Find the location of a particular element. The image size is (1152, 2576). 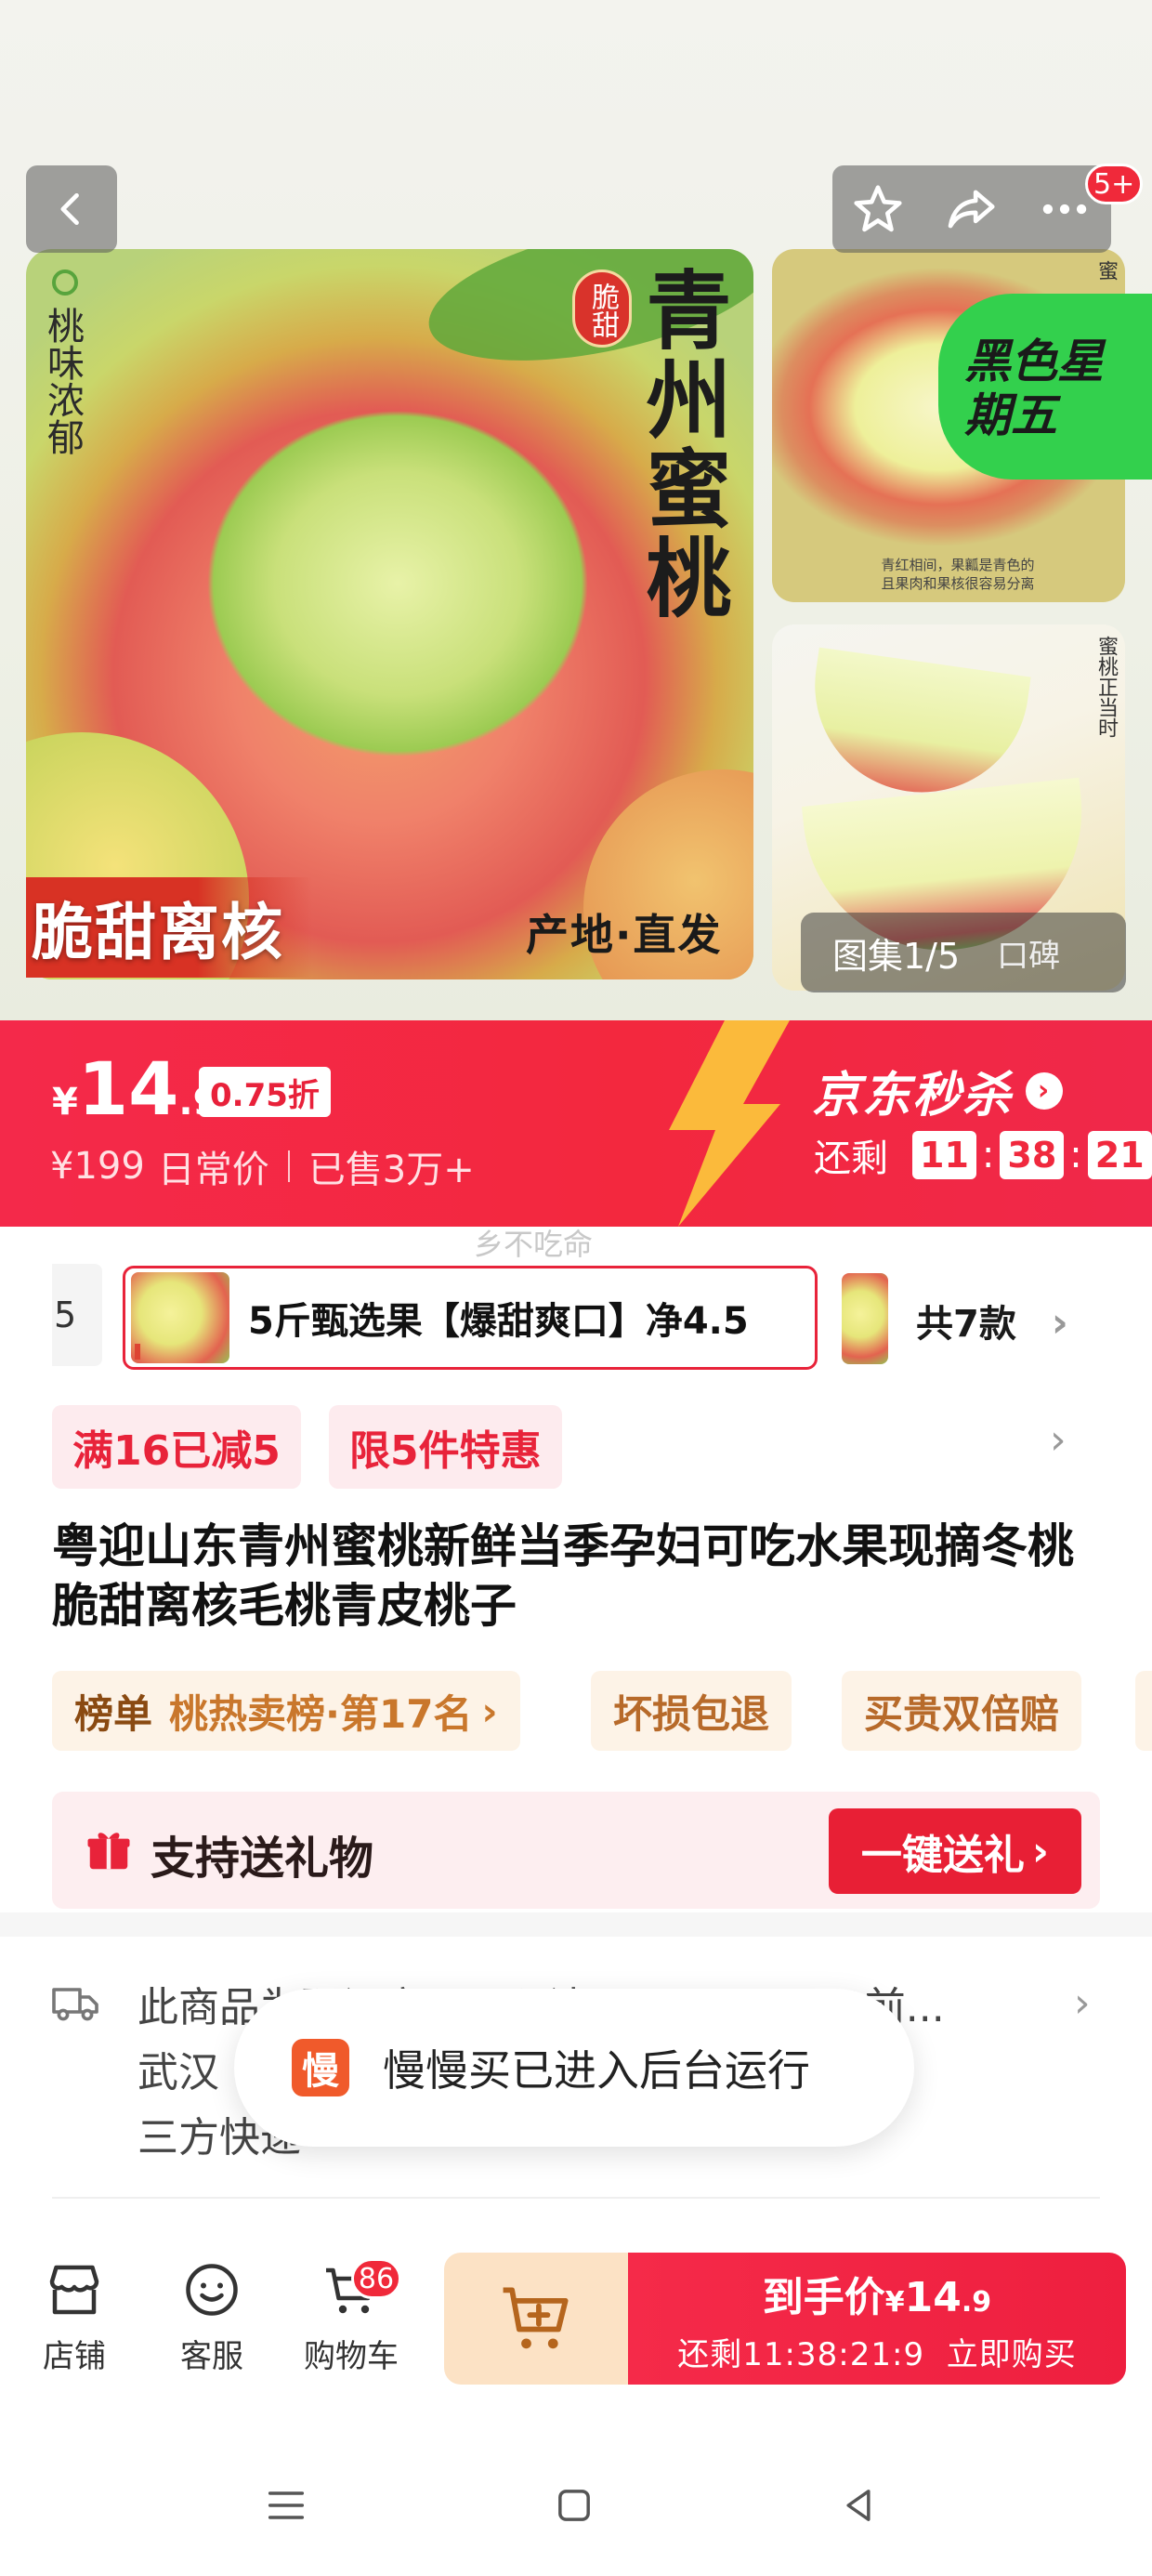

buy-countdown: 还剩11:38:21:9 立即购买 is located at coordinates (877, 2354).